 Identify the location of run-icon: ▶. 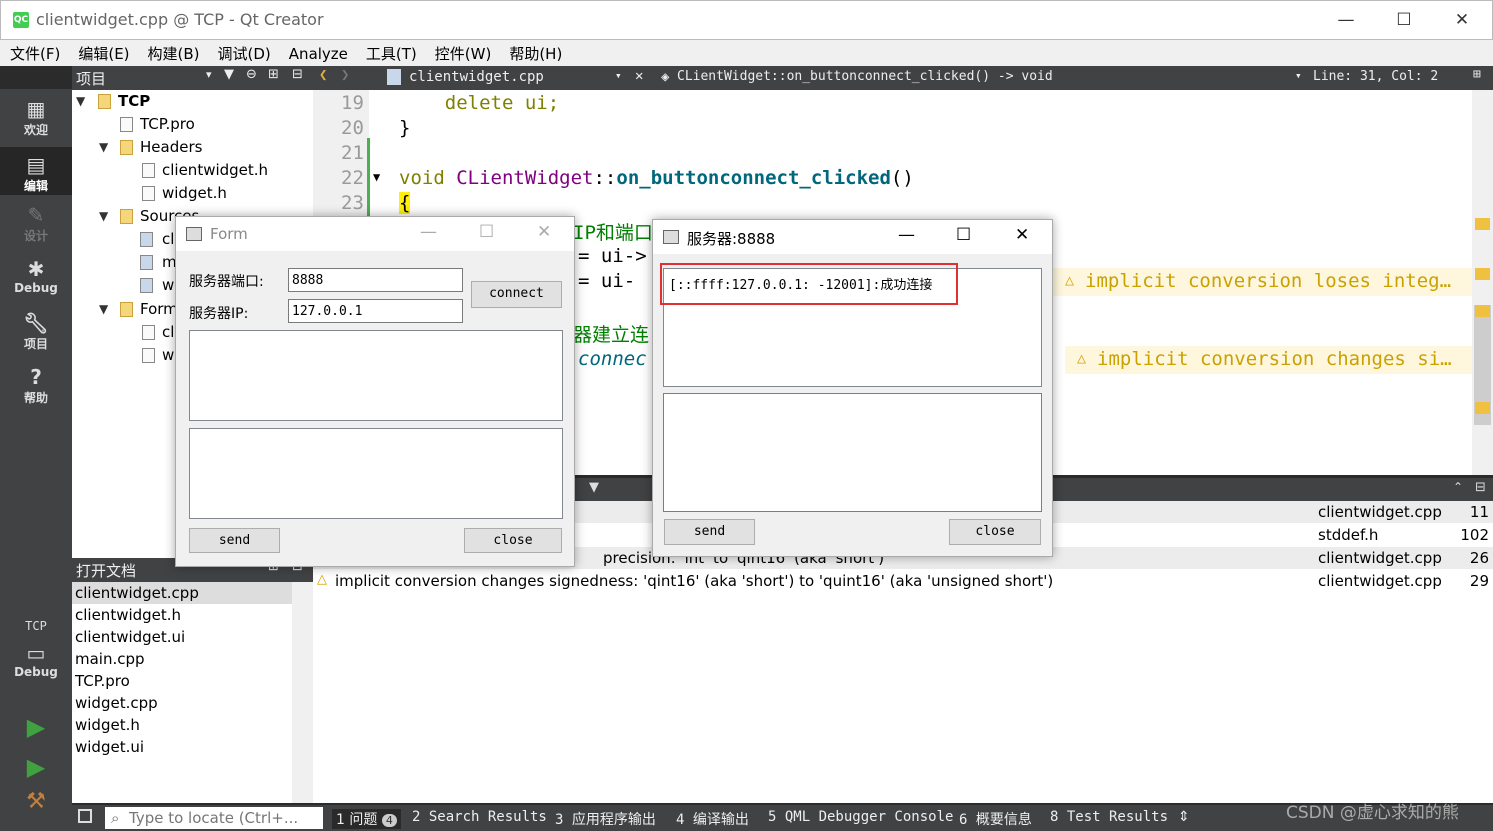
(36, 727).